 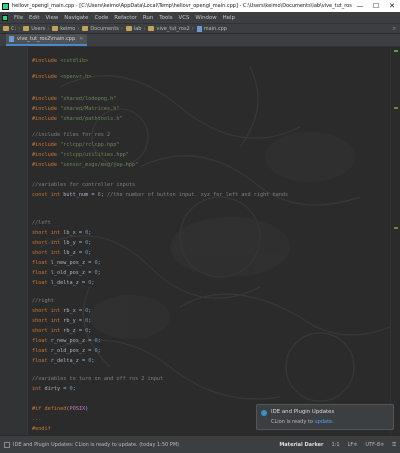 I want to click on code-line: int dirty = 0;, so click(x=54, y=389).